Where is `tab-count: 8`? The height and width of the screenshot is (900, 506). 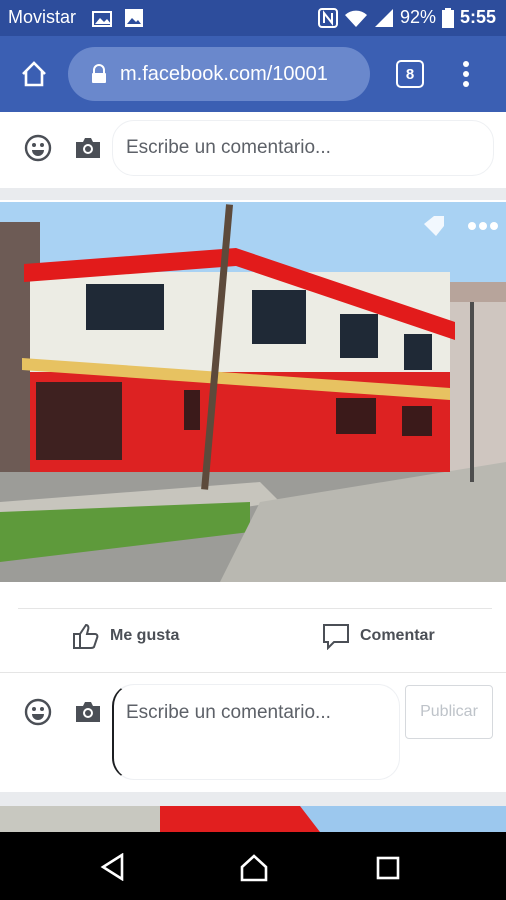
tab-count: 8 is located at coordinates (410, 74).